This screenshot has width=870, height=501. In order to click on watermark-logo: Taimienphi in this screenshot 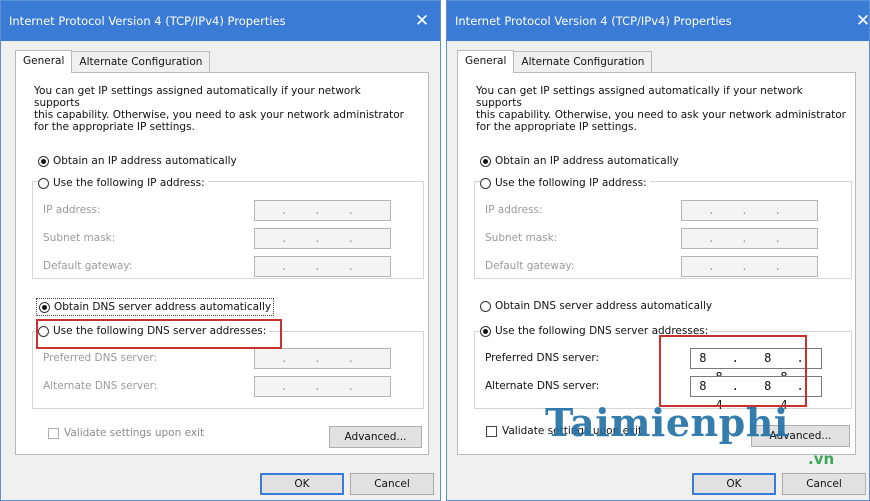, I will do `click(667, 422)`.